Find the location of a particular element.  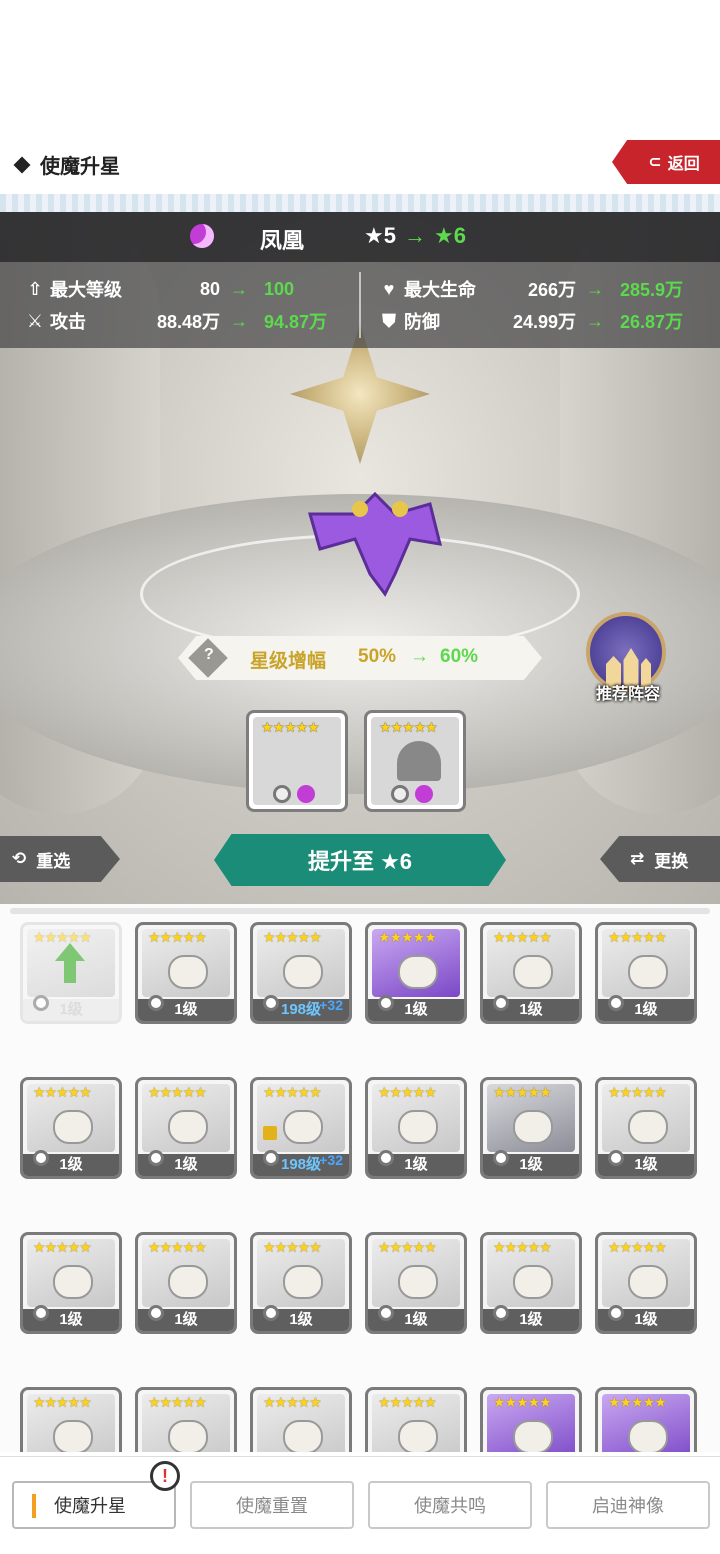

alert-icon: ! is located at coordinates (165, 1476).